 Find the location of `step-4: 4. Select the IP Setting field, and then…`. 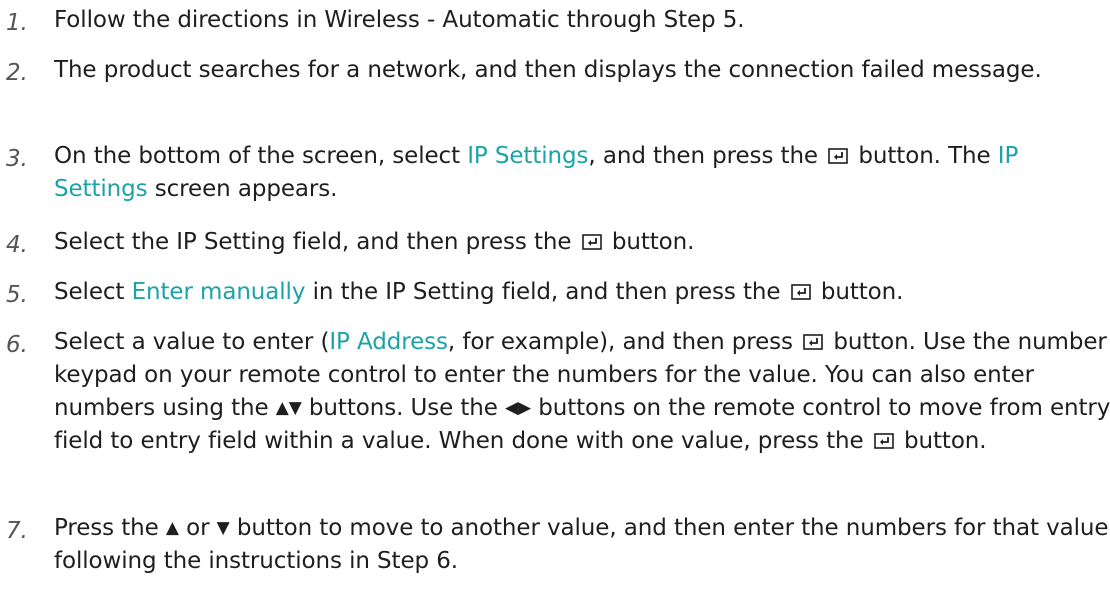

step-4: 4. Select the IP Setting field, and then… is located at coordinates (347, 242).